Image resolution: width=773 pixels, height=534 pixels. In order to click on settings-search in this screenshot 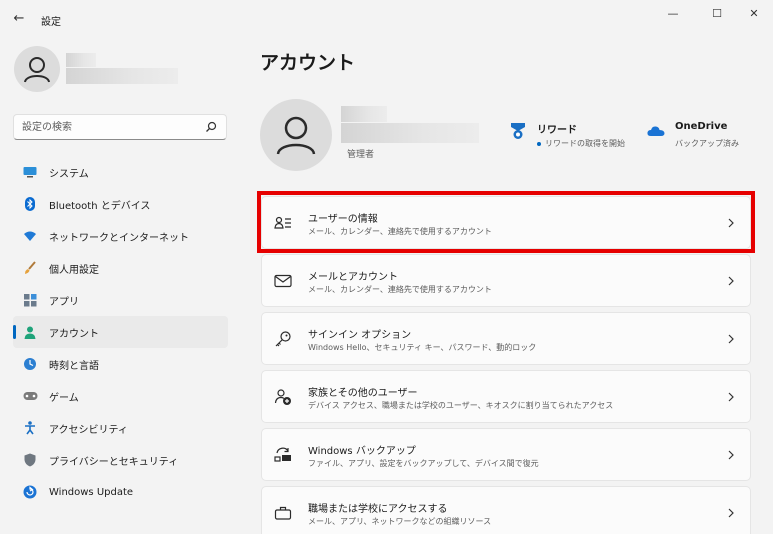, I will do `click(120, 127)`.